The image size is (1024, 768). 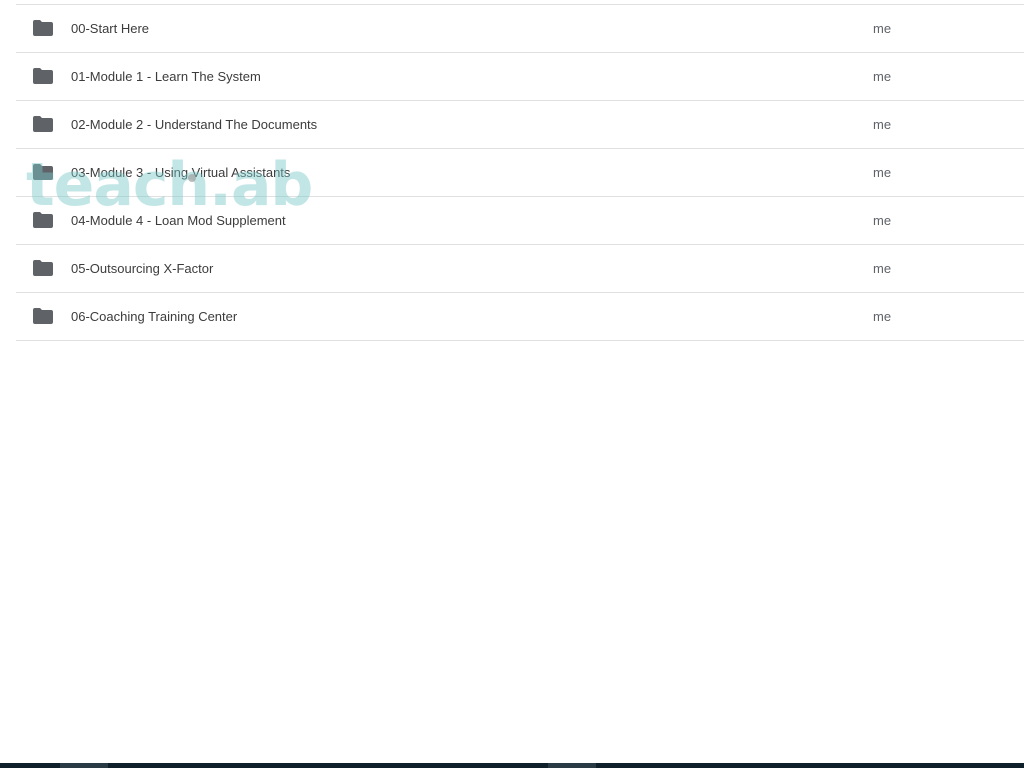 What do you see at coordinates (520, 269) in the screenshot?
I see `folder-row: 05-Outsourcing X-Factor me` at bounding box center [520, 269].